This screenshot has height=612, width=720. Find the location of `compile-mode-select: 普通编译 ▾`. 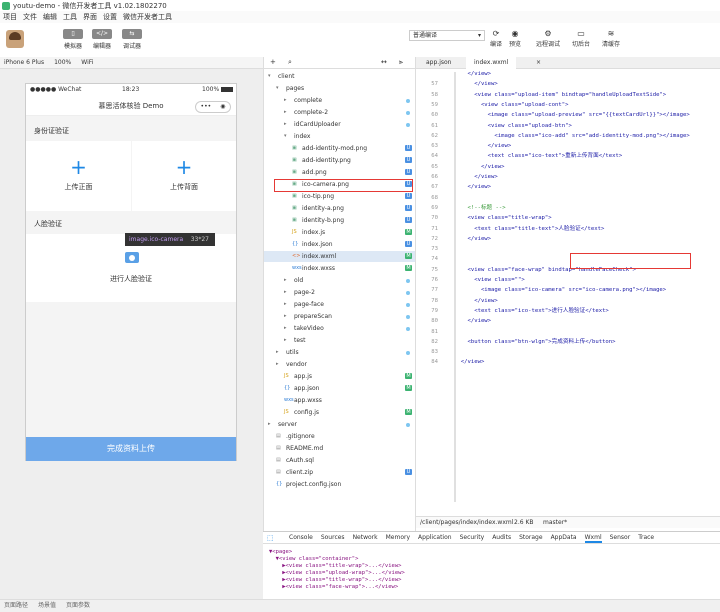

compile-mode-select: 普通编译 ▾ is located at coordinates (447, 35).